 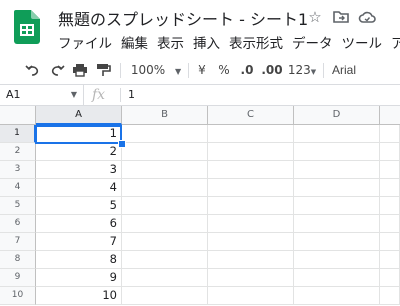 I want to click on row-header-9: 9, so click(x=18, y=278).